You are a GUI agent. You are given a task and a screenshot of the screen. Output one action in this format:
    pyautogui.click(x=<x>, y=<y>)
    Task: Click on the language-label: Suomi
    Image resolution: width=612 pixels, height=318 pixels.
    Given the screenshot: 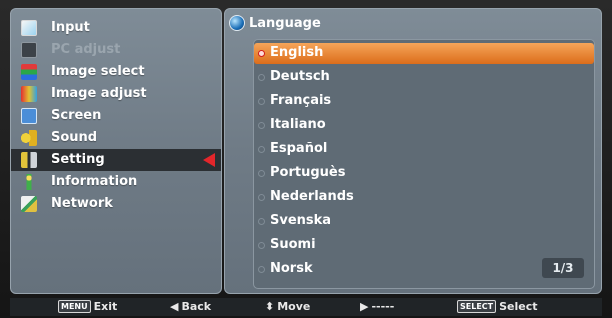 What is the action you would take?
    pyautogui.click(x=293, y=244)
    